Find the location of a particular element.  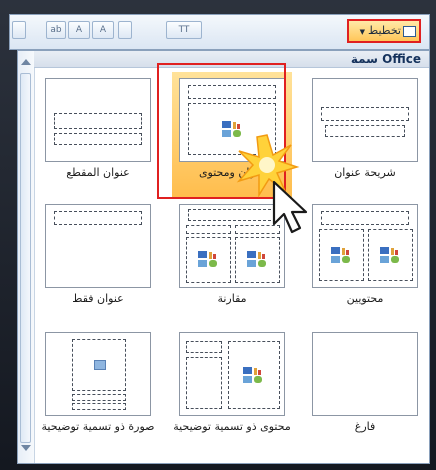

scroll-up-icon is located at coordinates (26, 62).